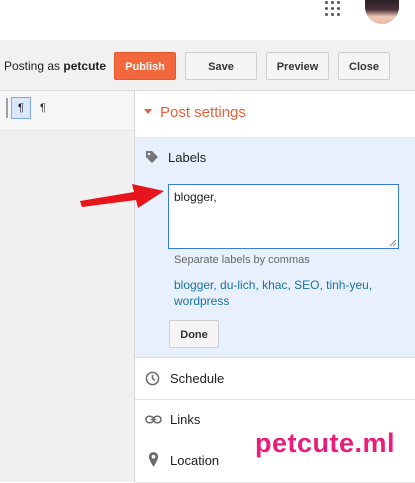  Describe the element at coordinates (32, 66) in the screenshot. I see `posting-as-prefix: Posting as` at that location.